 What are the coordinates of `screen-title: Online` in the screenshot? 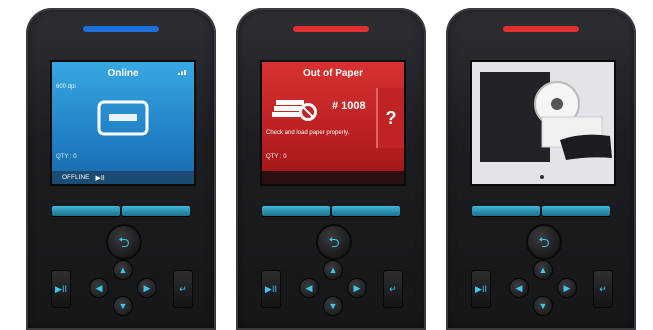 It's located at (123, 73).